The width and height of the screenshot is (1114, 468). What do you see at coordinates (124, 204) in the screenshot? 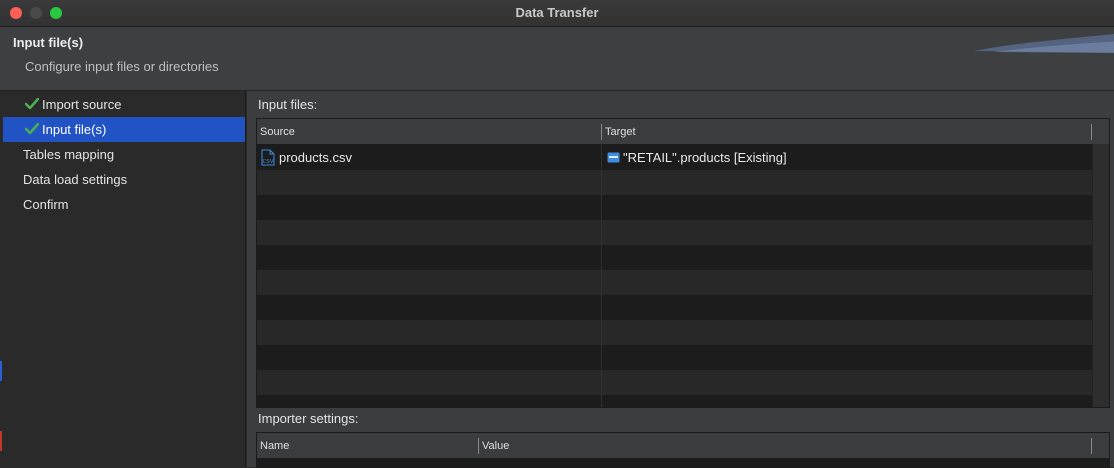
I see `step-confirm: Confirm` at bounding box center [124, 204].